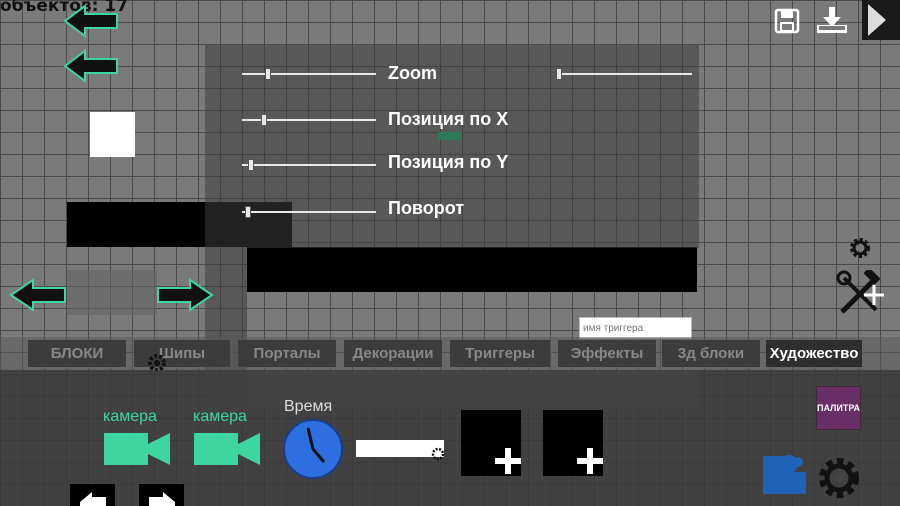 The height and width of the screenshot is (506, 900). Describe the element at coordinates (309, 74) in the screenshot. I see `zoom-slider` at that location.